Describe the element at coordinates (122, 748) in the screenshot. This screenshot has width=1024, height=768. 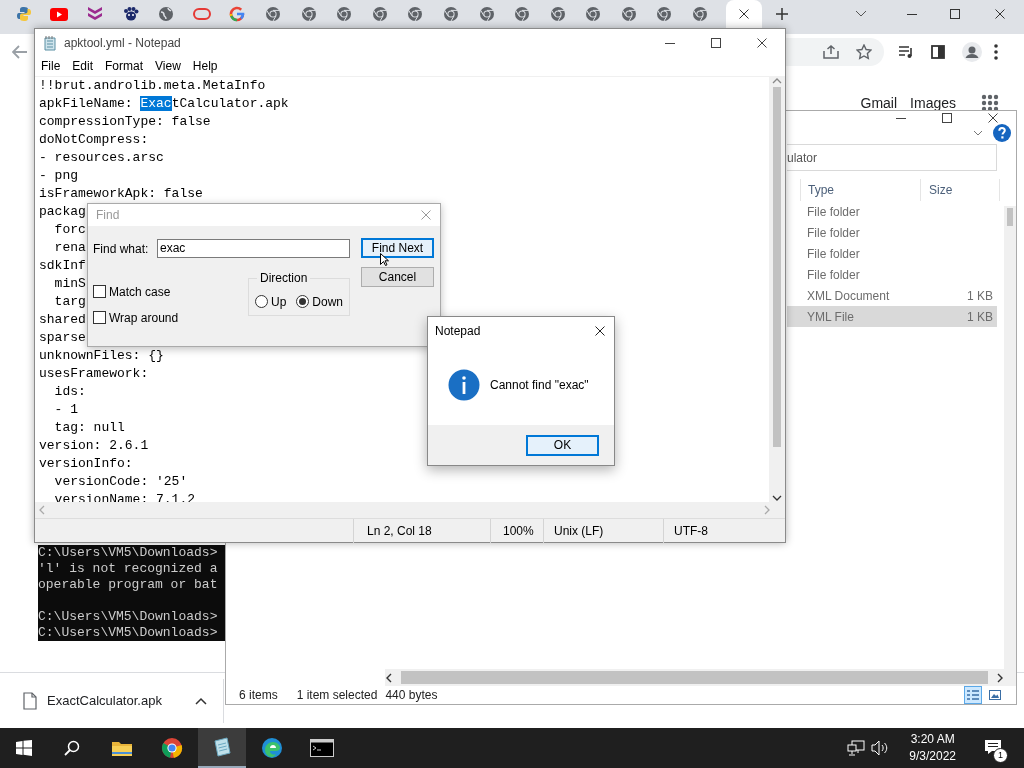
I see `folder-icon` at that location.